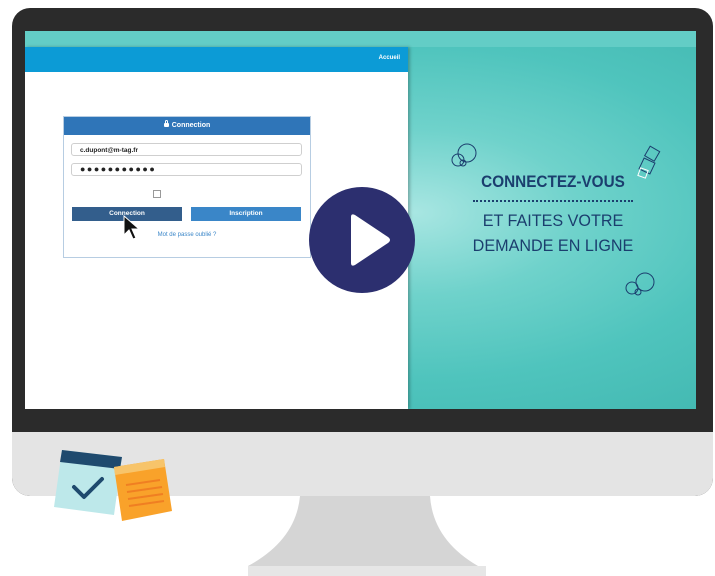 The width and height of the screenshot is (715, 576). What do you see at coordinates (143, 490) in the screenshot?
I see `sticky-note-icon` at bounding box center [143, 490].